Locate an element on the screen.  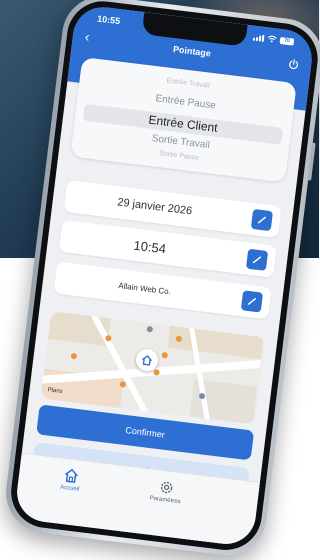
tab-settings: Paramètres is located at coordinates (166, 491).